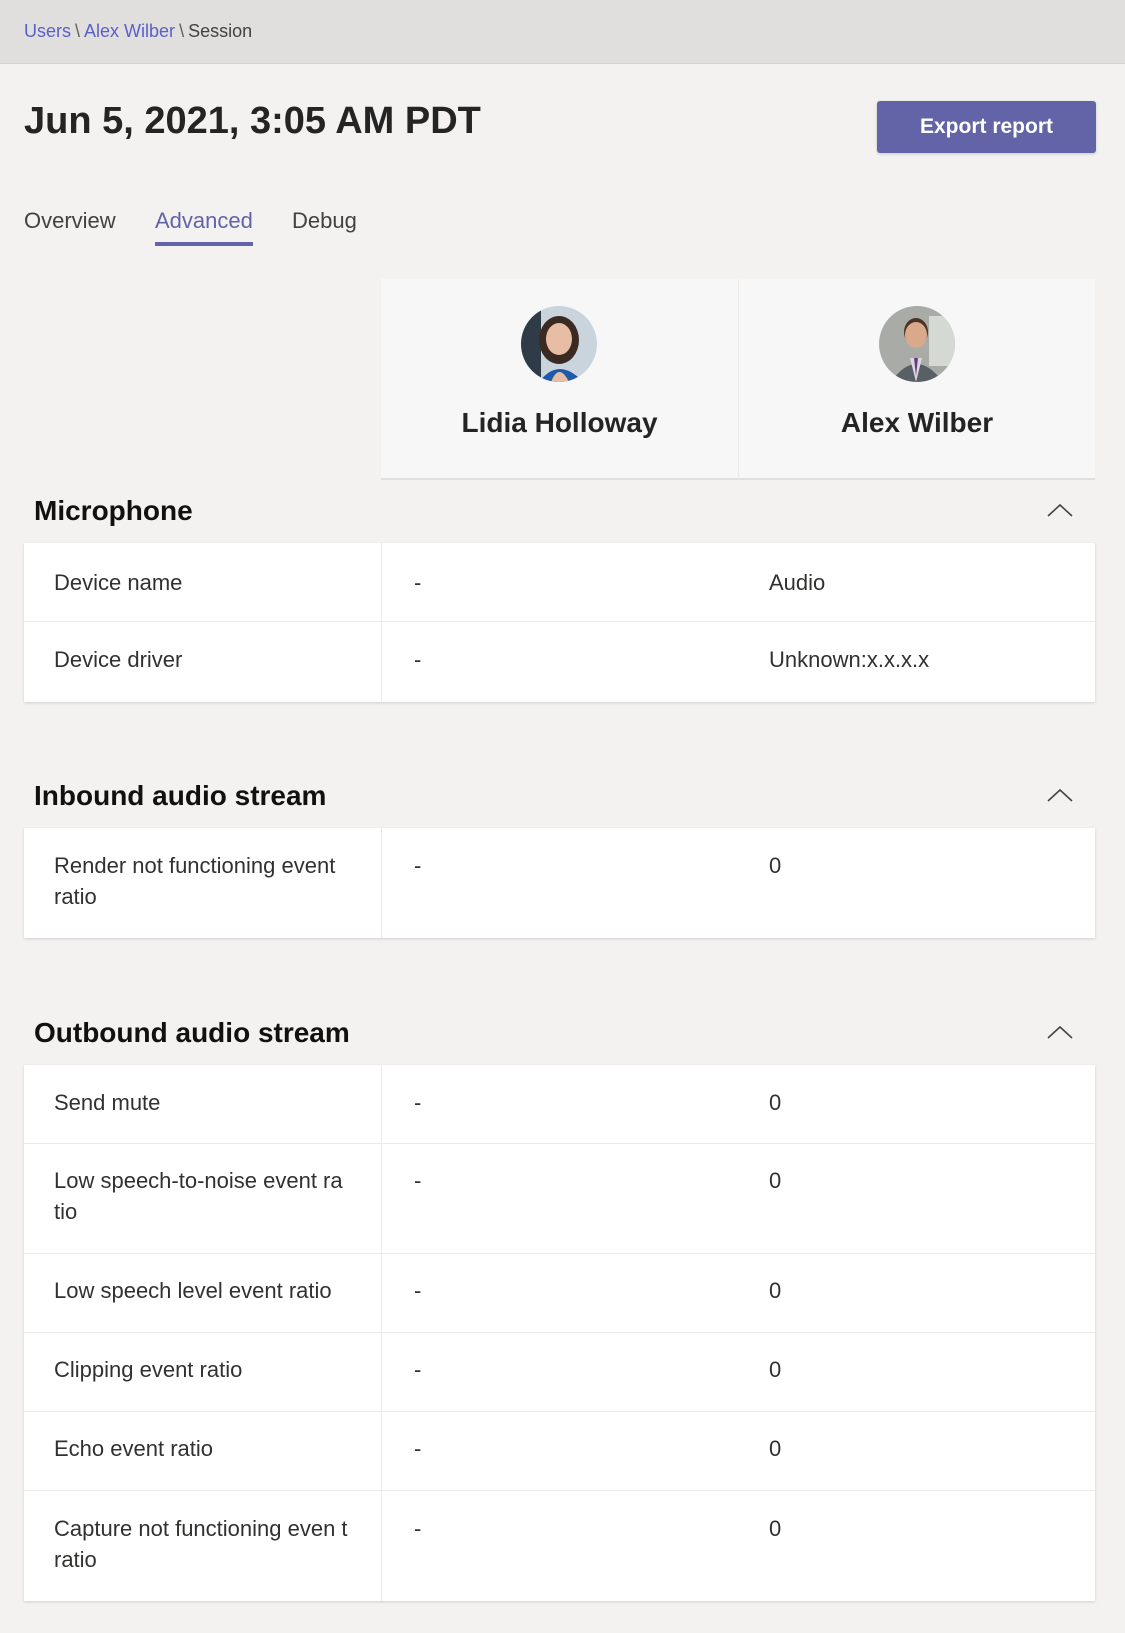  What do you see at coordinates (986, 127) in the screenshot?
I see `export-report-button: Export report` at bounding box center [986, 127].